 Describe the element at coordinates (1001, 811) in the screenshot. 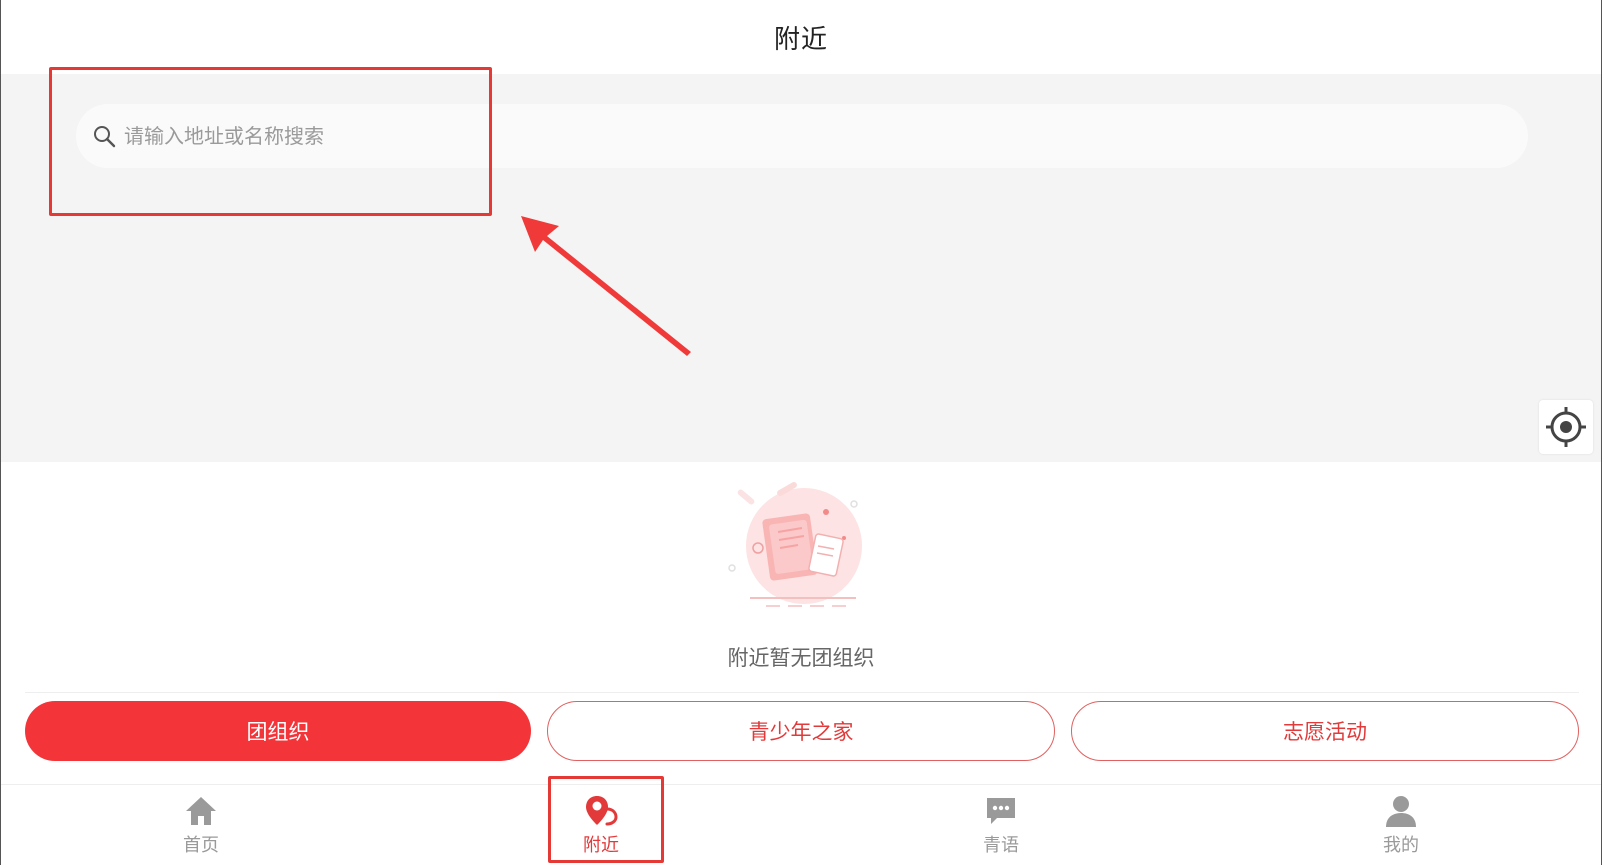

I see `chat-bubble-icon` at that location.